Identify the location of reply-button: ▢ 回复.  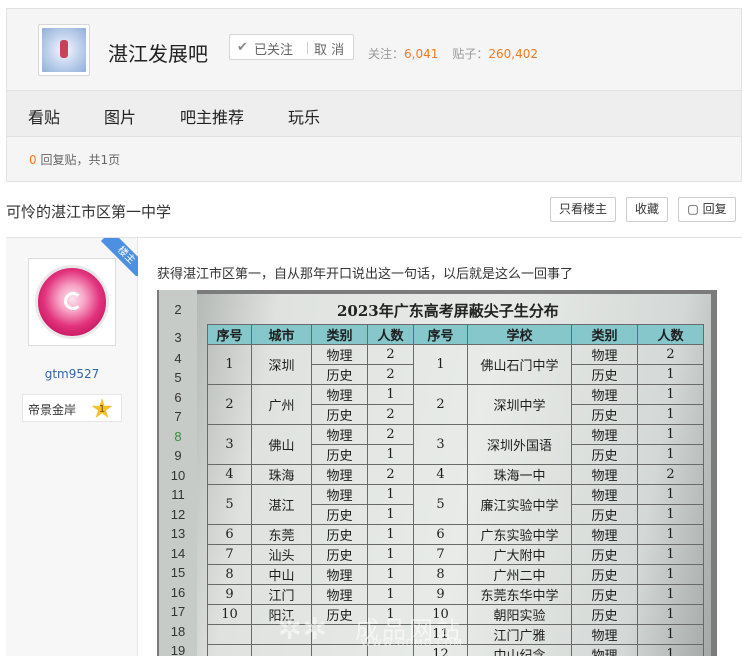
(707, 209).